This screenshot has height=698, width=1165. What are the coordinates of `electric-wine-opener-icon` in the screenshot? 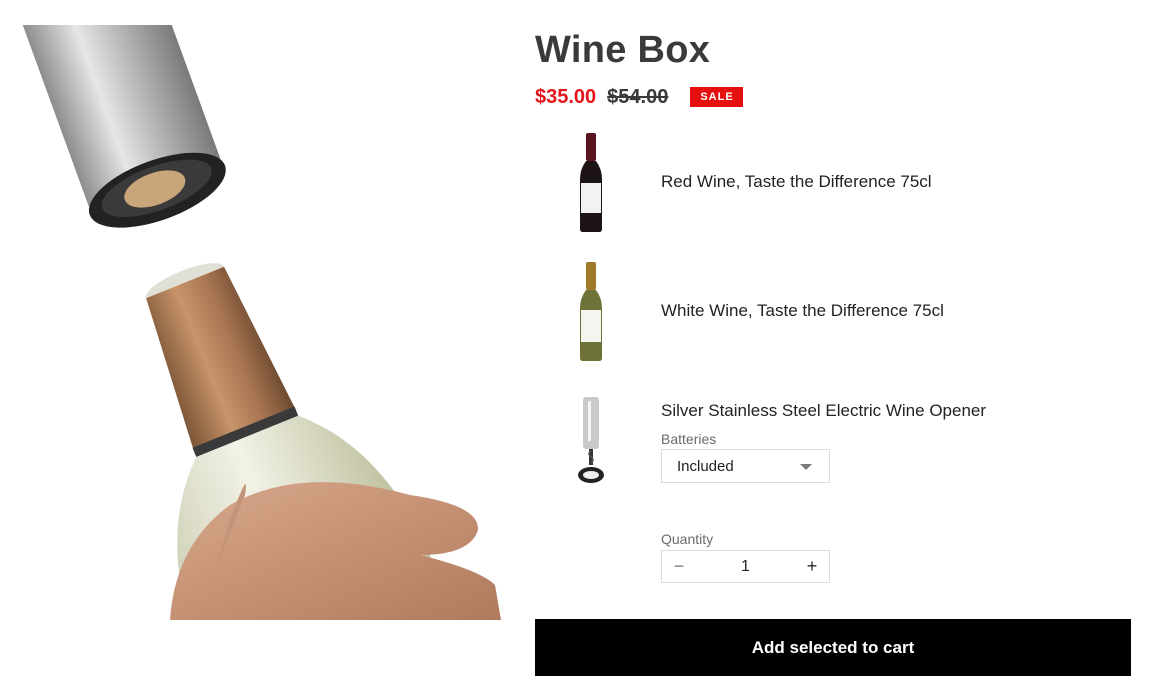 It's located at (591, 447).